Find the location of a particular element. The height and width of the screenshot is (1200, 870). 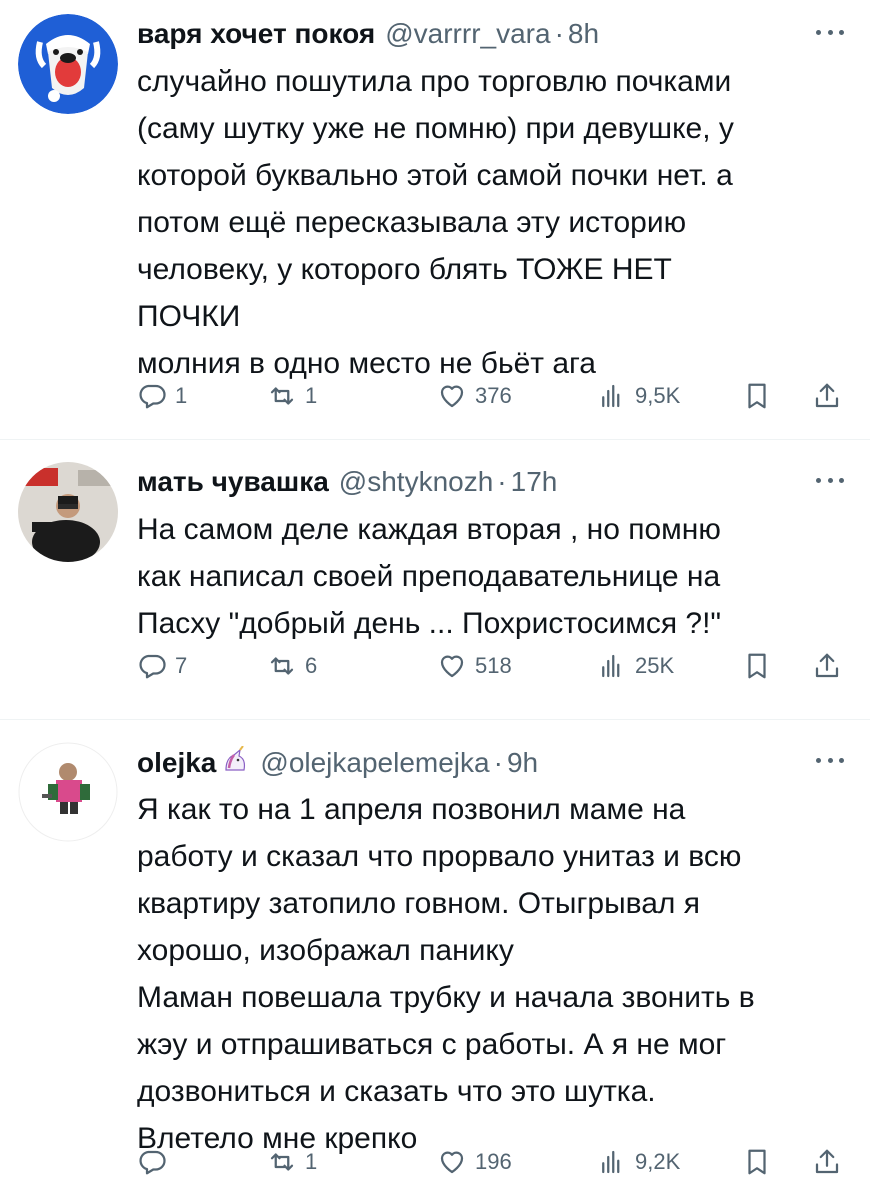

unicorn-emoji-icon is located at coordinates (235, 758).